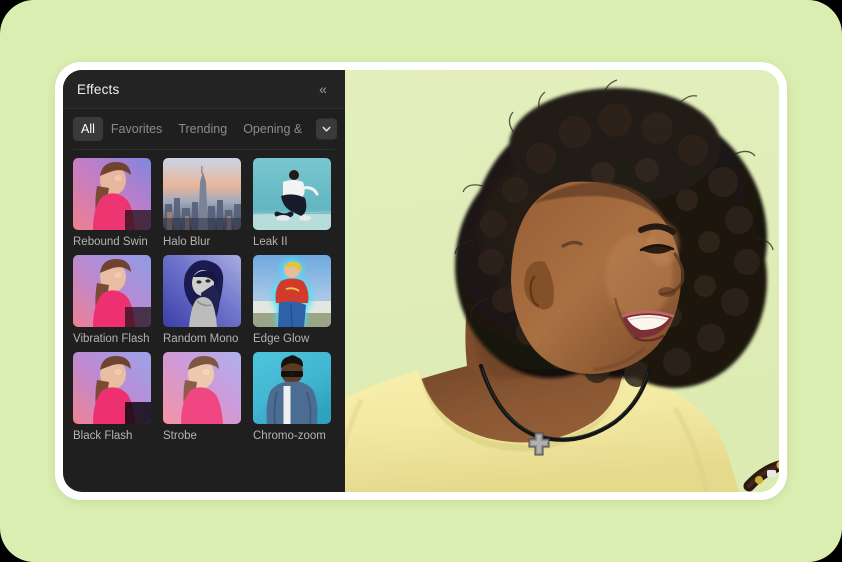 The image size is (842, 562). I want to click on effect-label: Random Mono, so click(201, 338).